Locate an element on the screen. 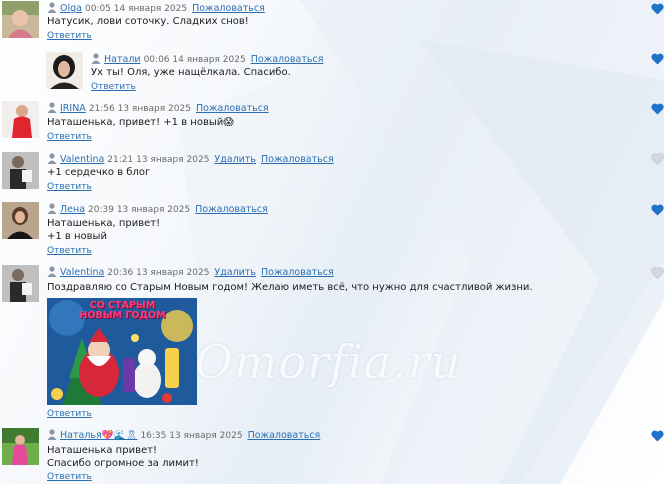  comment-line: Наташенька, привет! is located at coordinates (104, 223).